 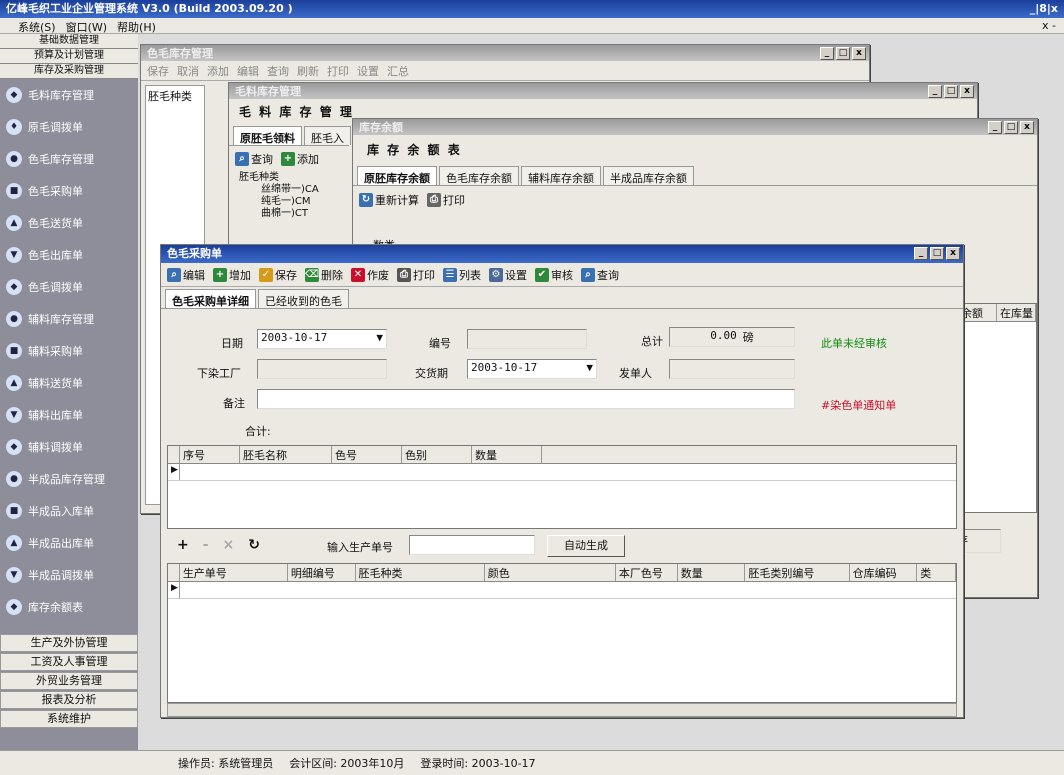 What do you see at coordinates (648, 175) in the screenshot?
I see `tab-semi-balance: 半成品库存余额` at bounding box center [648, 175].